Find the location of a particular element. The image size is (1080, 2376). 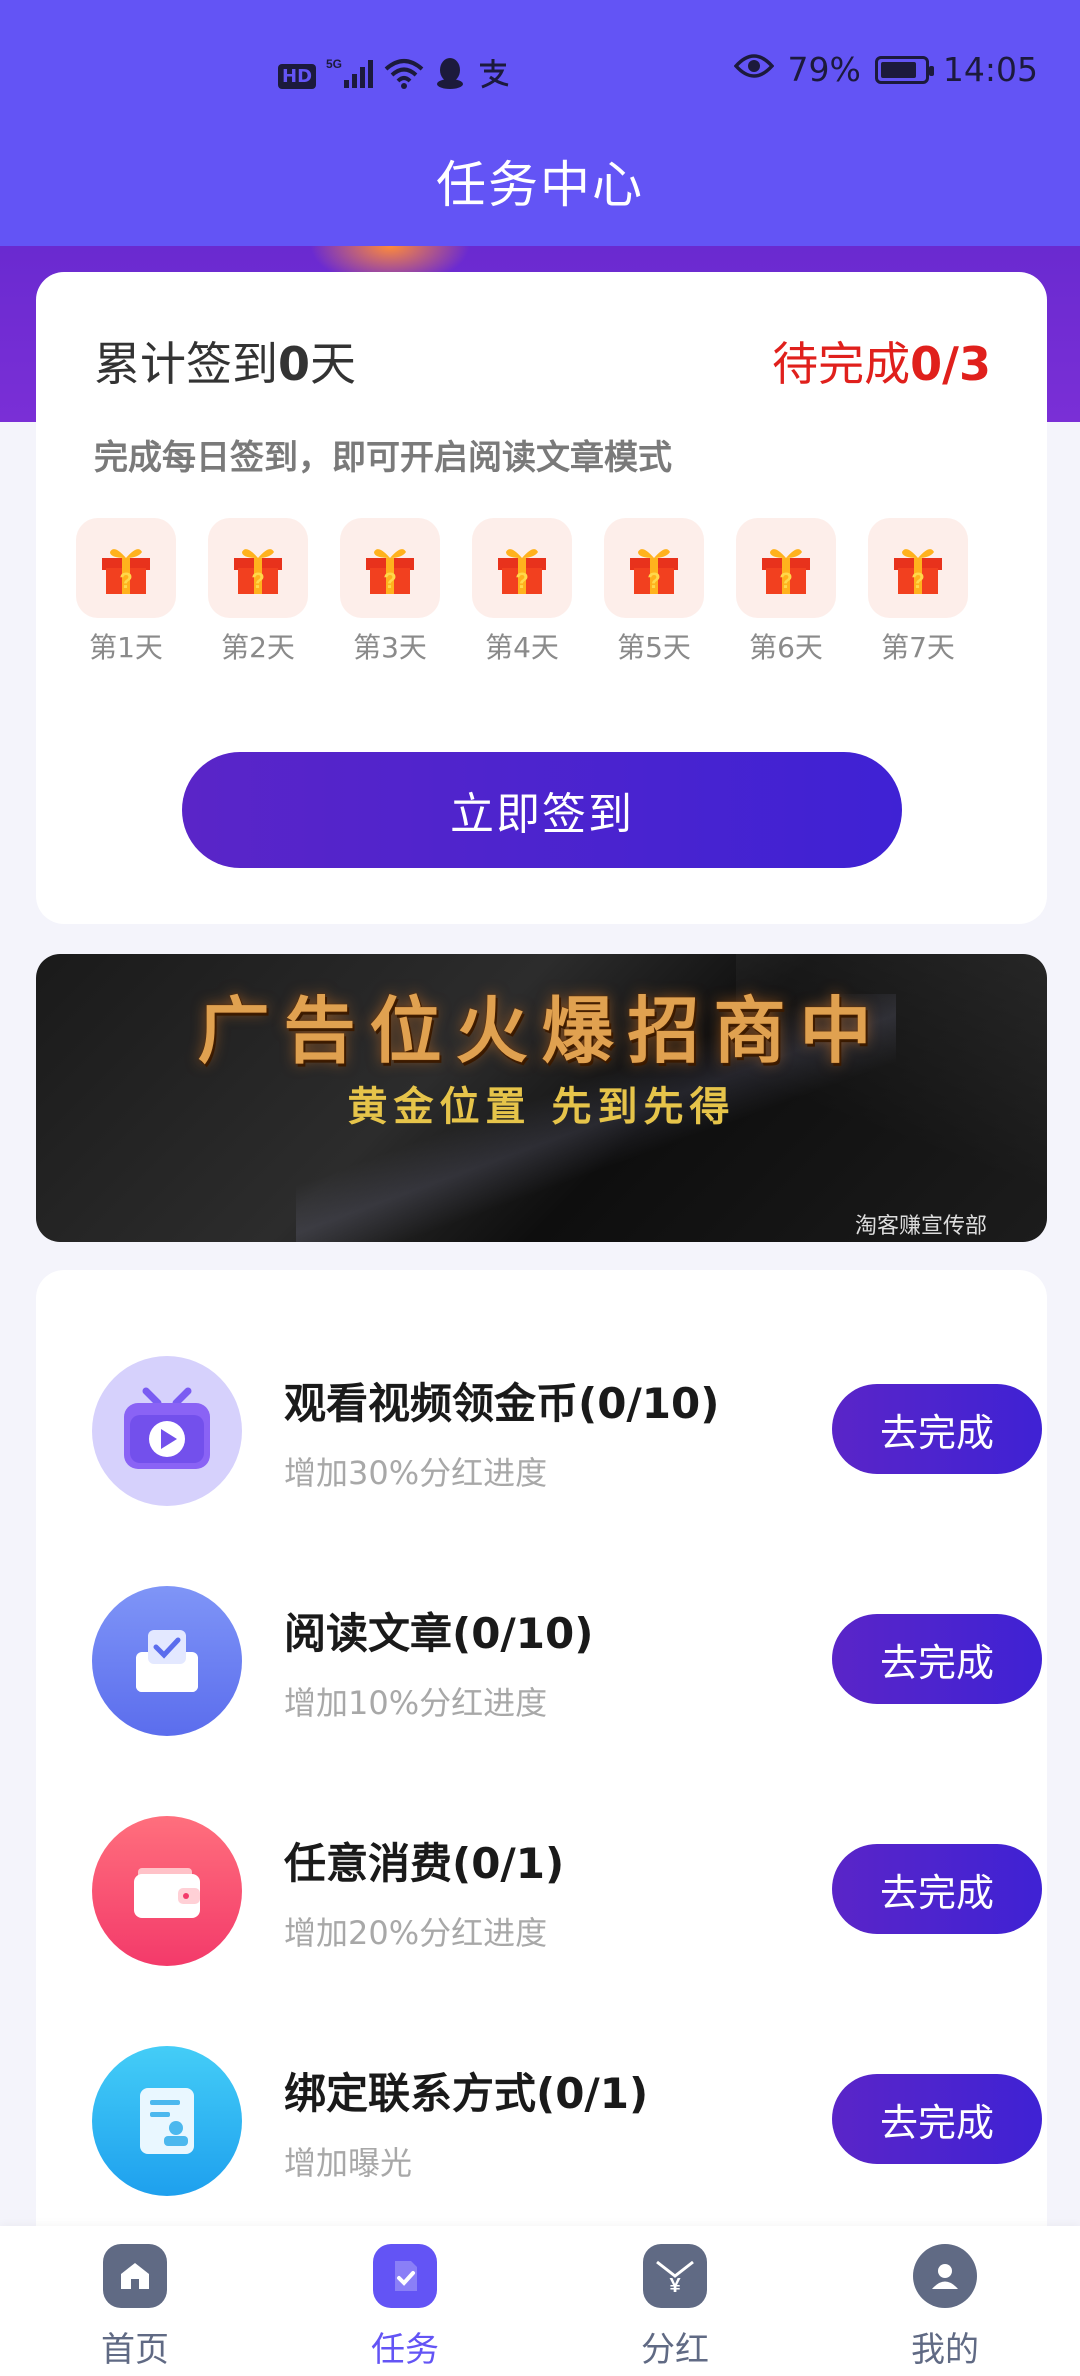

signin-day-6: ? 第6天 is located at coordinates (786, 592).